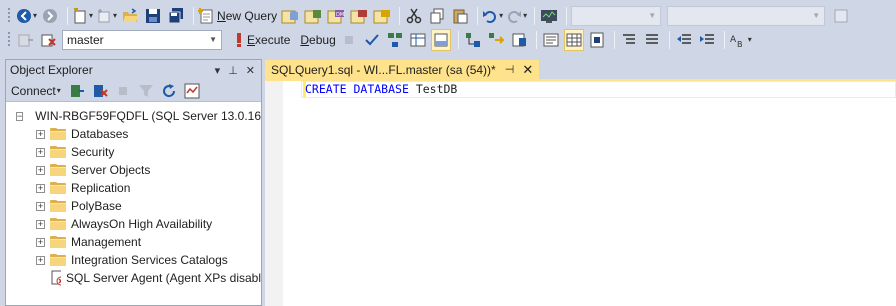 This screenshot has width=896, height=306. Describe the element at coordinates (133, 260) in the screenshot. I see `tree-node-integration-services-catalogs: + Integration Services Catalogs` at that location.